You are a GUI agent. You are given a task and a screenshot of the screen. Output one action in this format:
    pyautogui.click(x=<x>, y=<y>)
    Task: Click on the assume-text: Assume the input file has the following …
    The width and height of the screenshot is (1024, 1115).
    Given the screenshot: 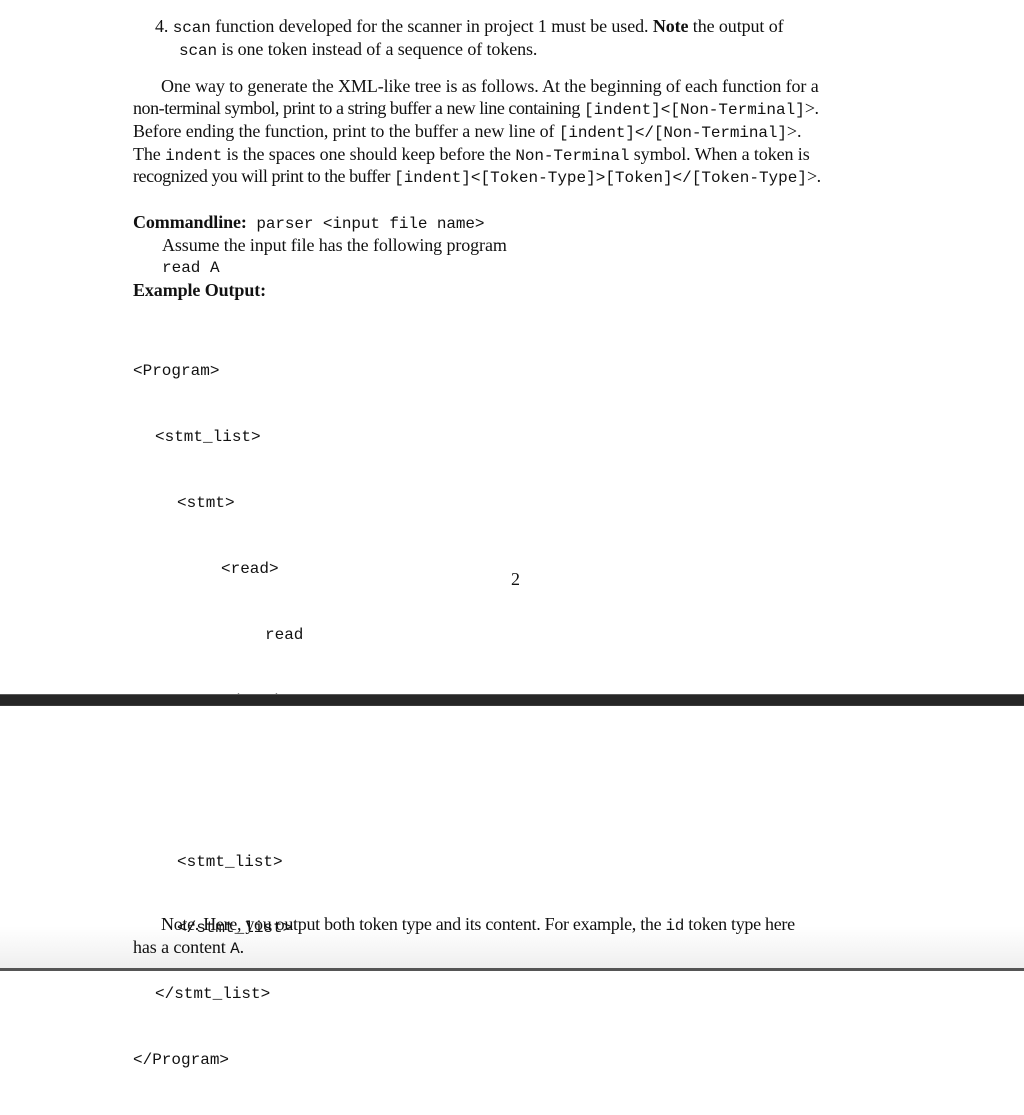 What is the action you would take?
    pyautogui.click(x=334, y=245)
    